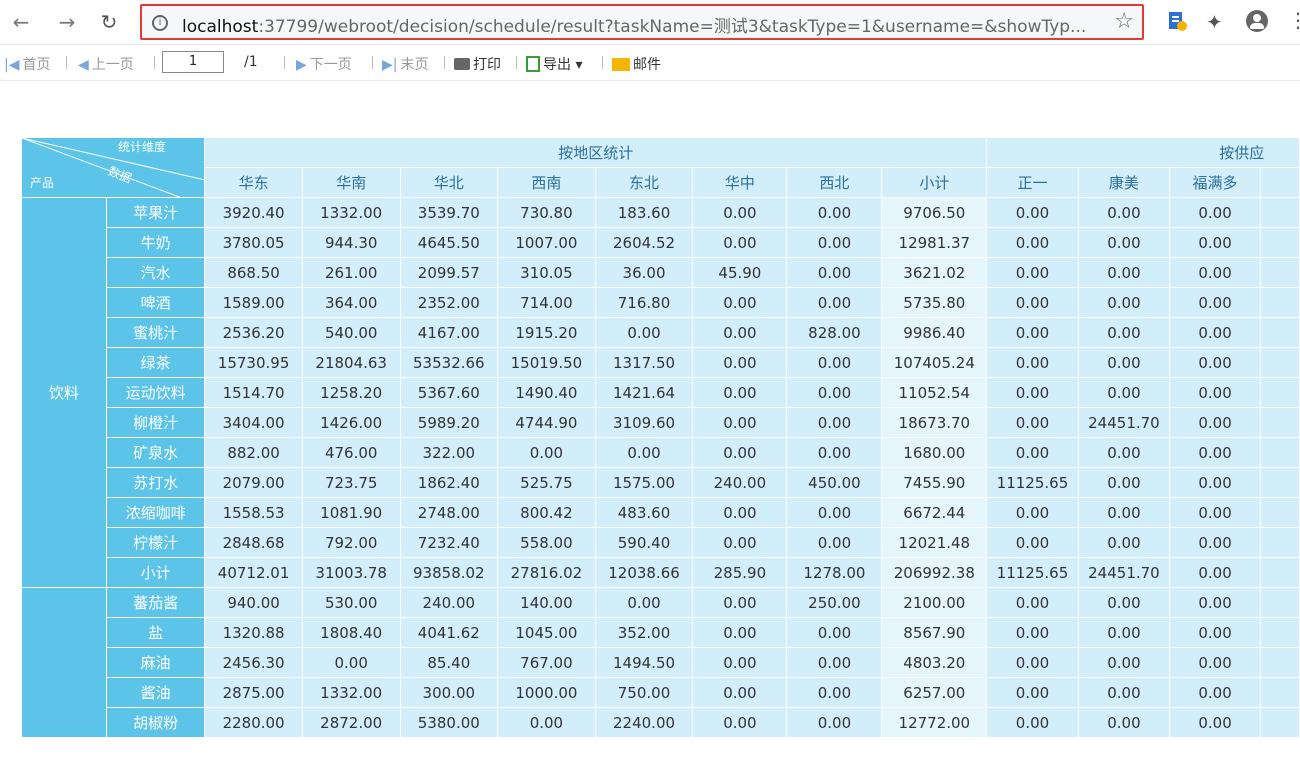  I want to click on page-number-input: 1, so click(193, 62).